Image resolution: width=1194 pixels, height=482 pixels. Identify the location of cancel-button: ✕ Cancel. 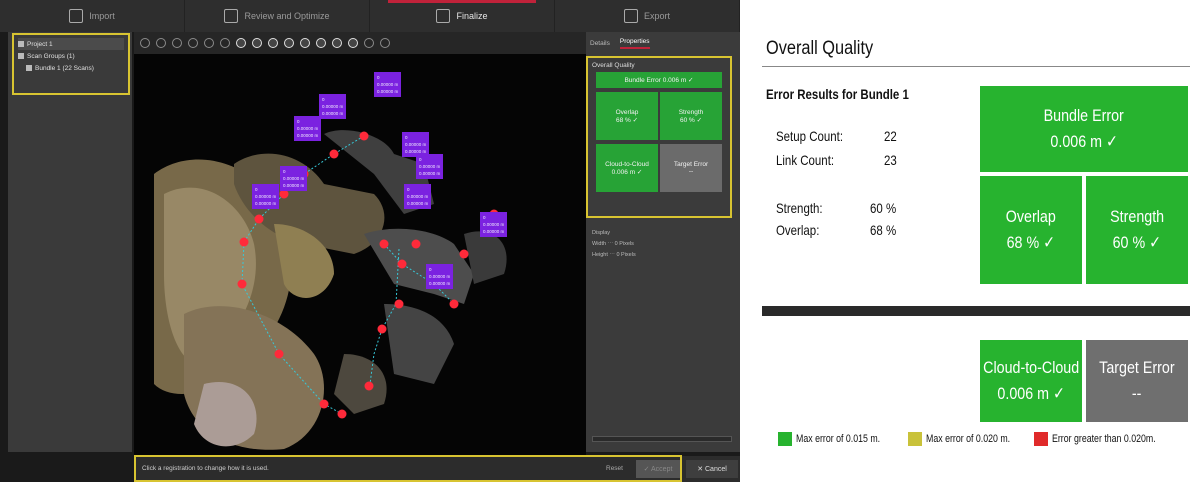
(712, 469).